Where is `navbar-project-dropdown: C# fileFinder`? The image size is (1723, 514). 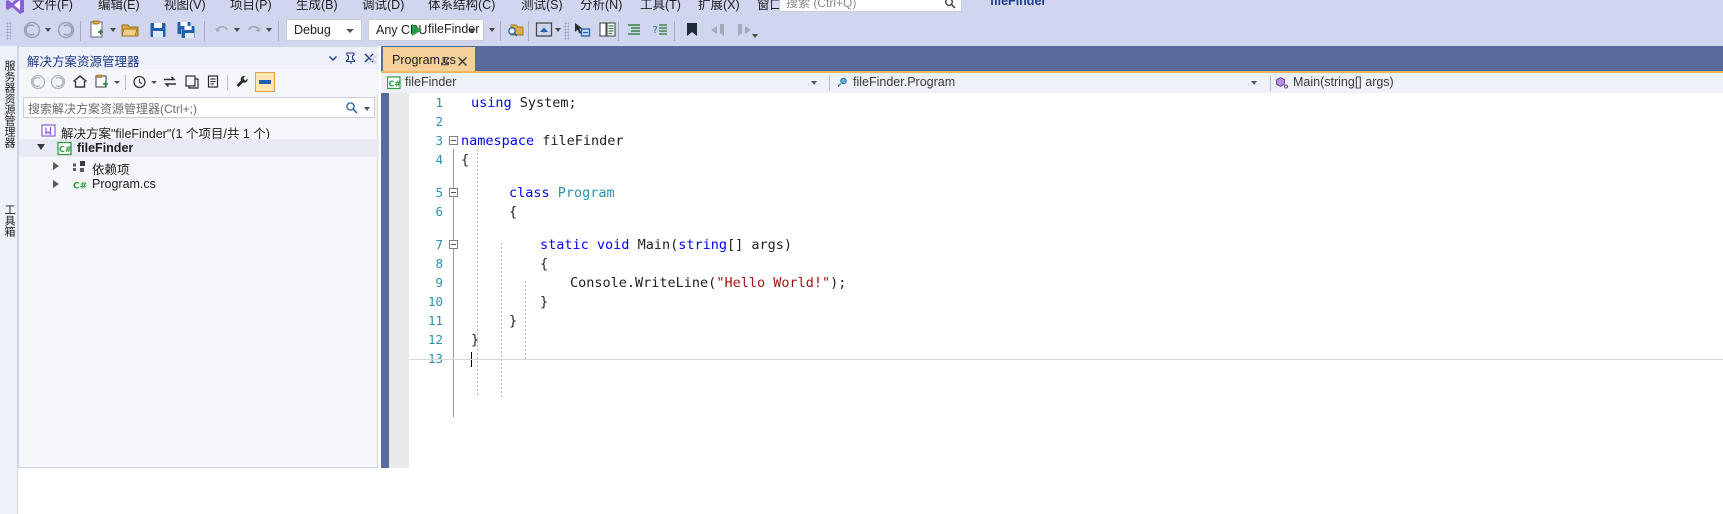 navbar-project-dropdown: C# fileFinder is located at coordinates (606, 83).